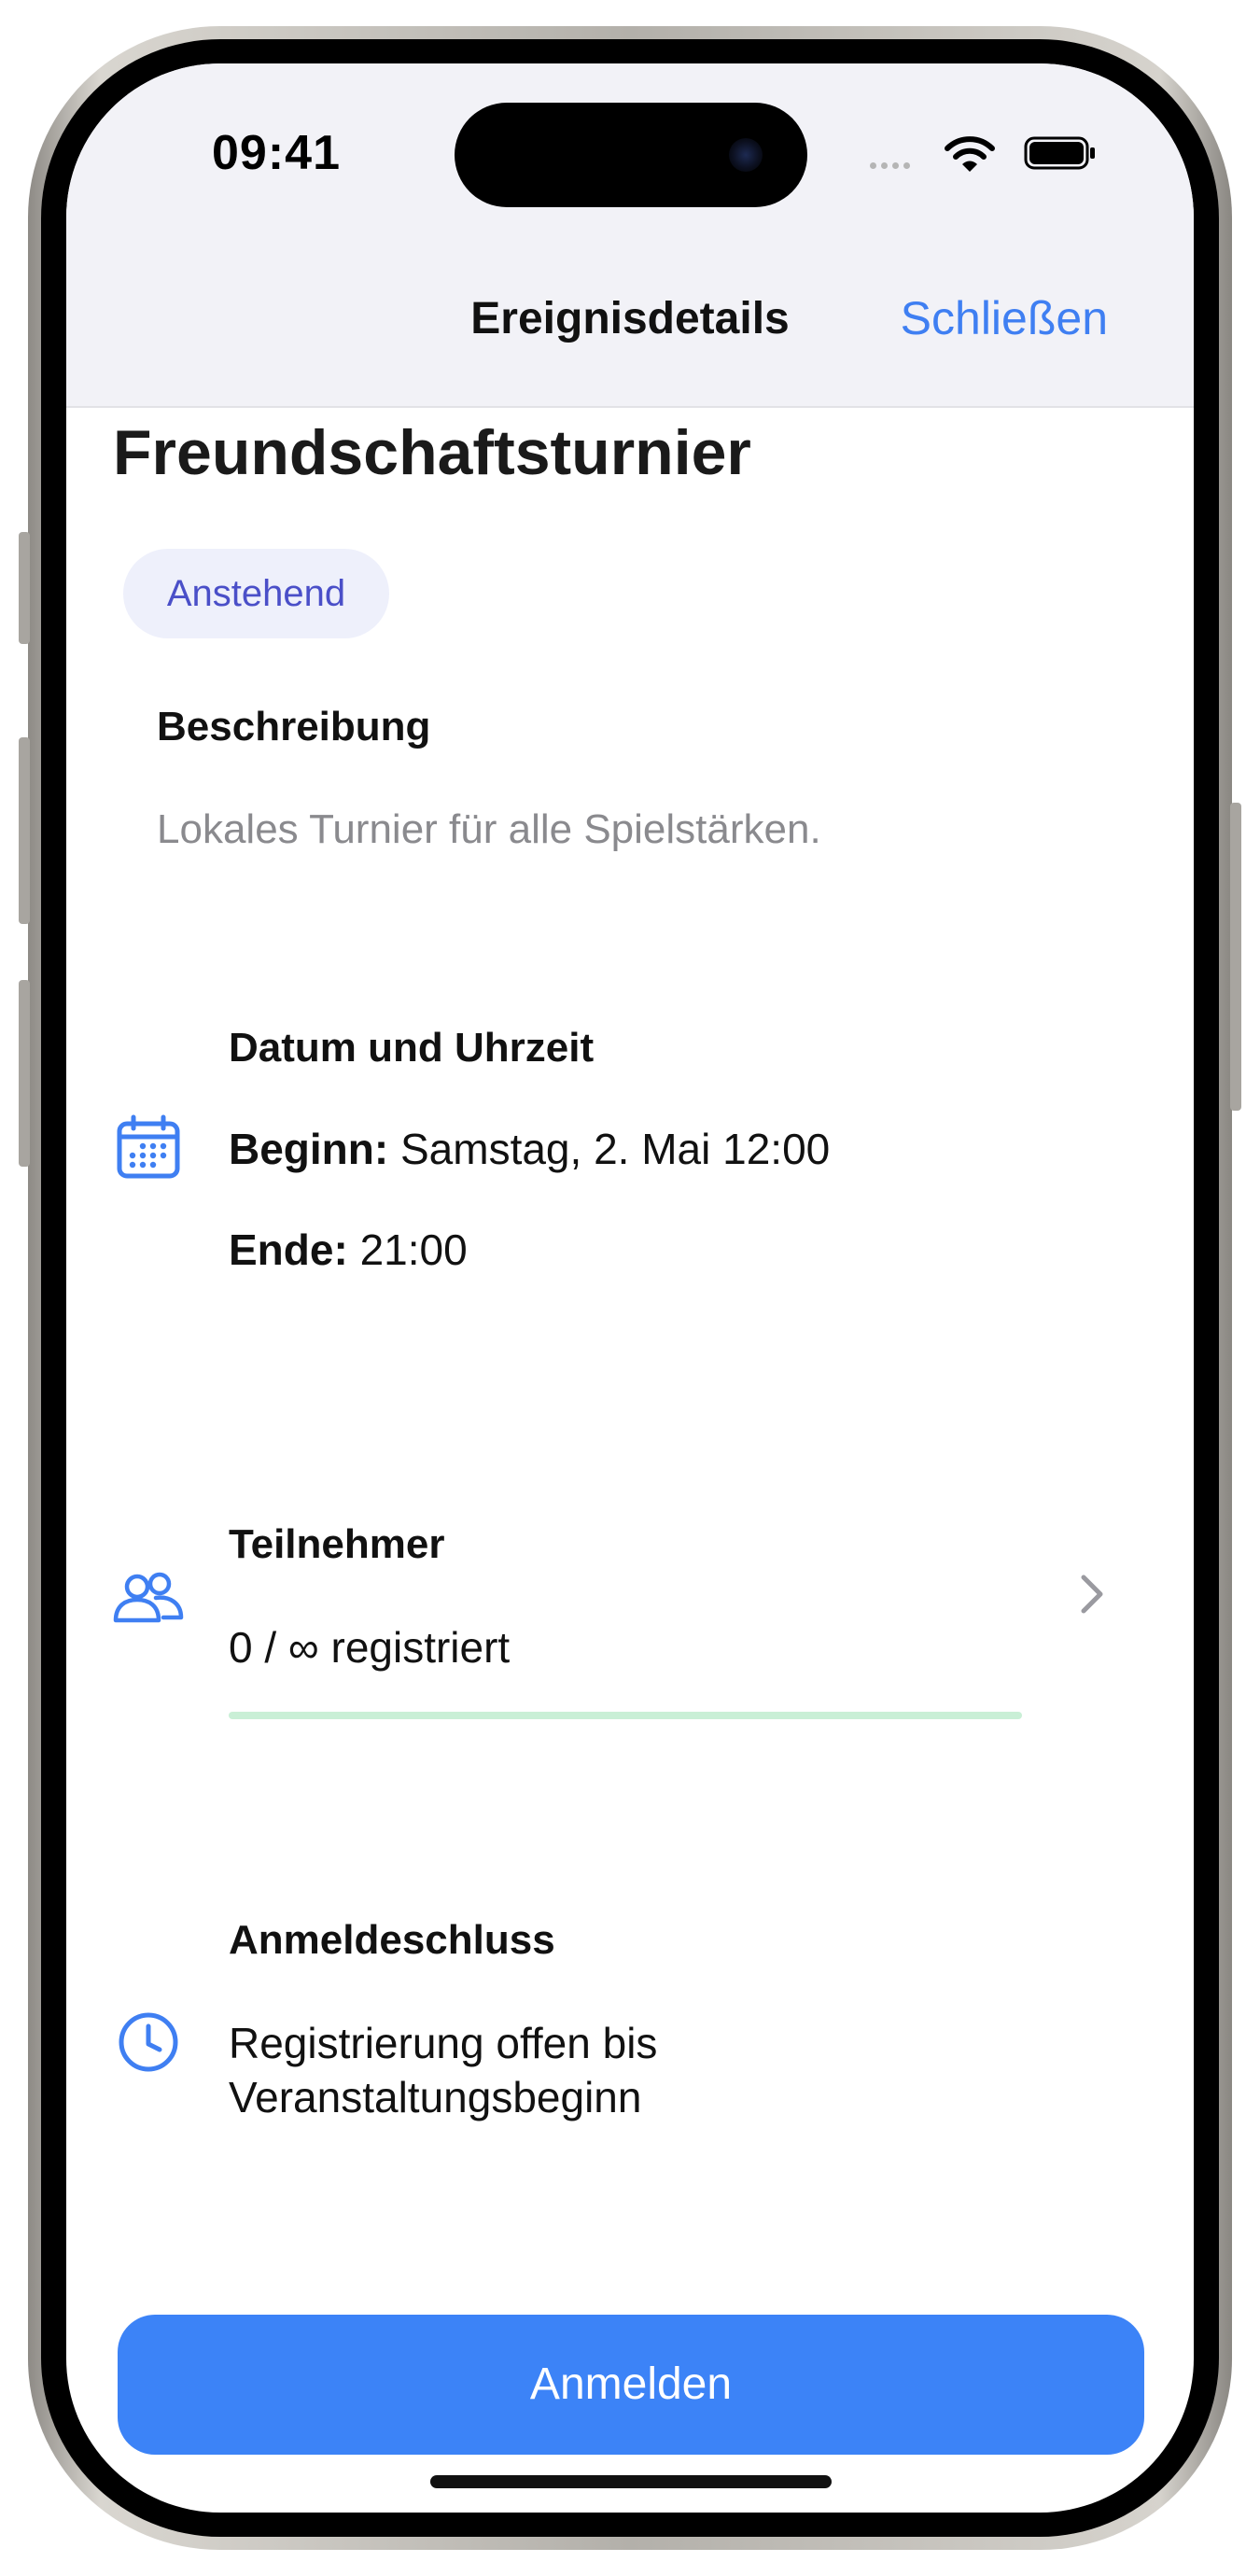 The height and width of the screenshot is (2576, 1260). I want to click on deadline-heading: Anmeldeschluss, so click(392, 1940).